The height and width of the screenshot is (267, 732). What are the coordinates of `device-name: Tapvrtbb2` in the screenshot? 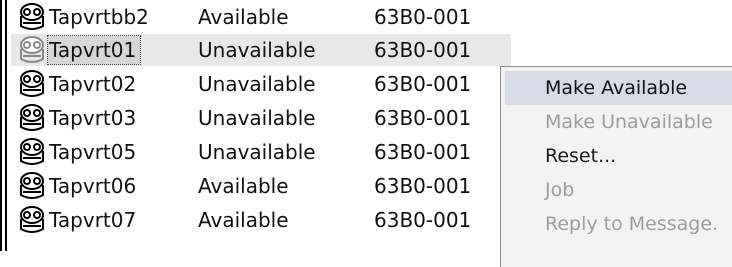 It's located at (99, 17).